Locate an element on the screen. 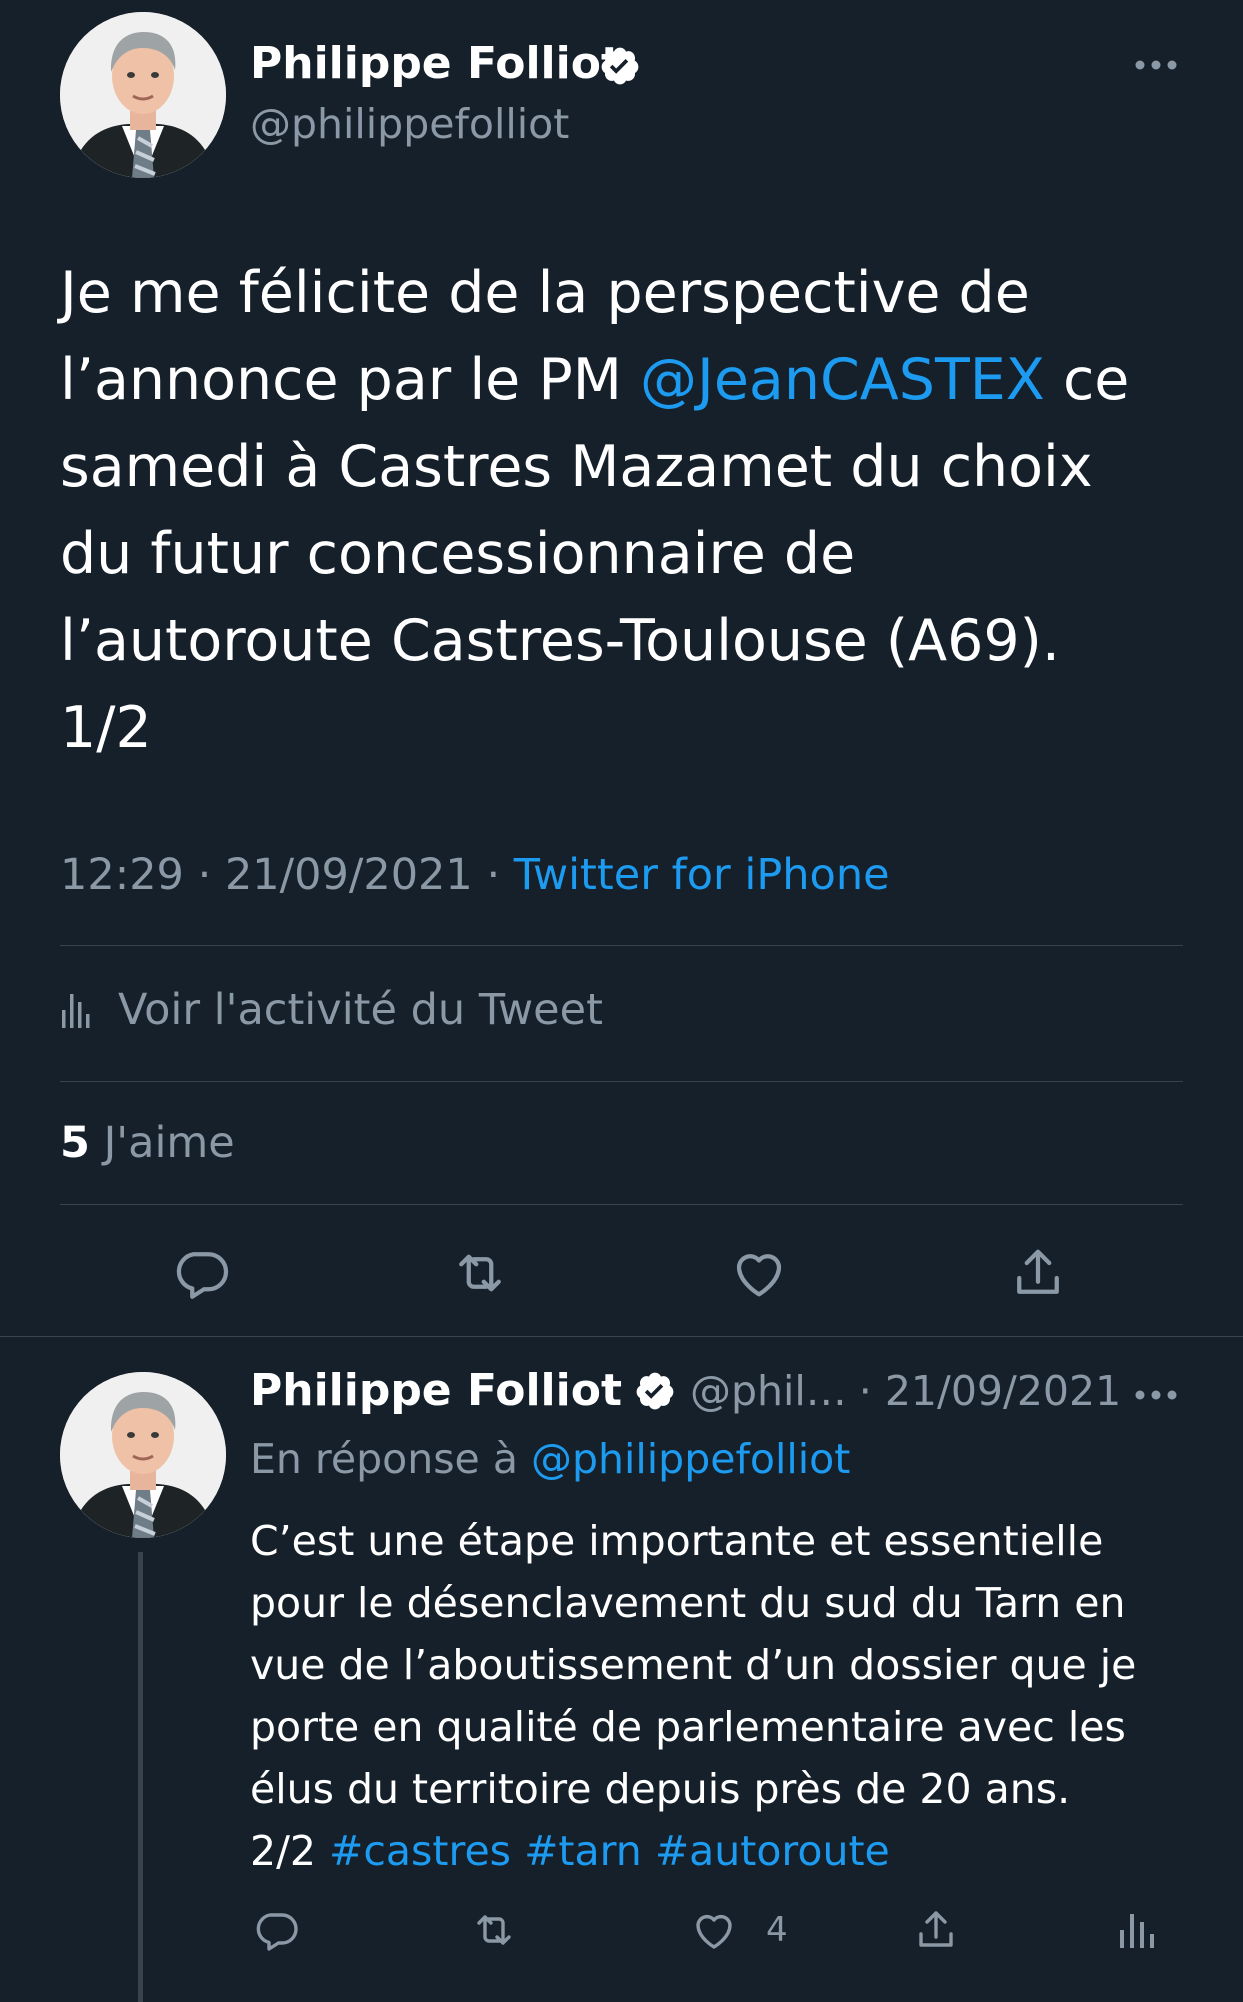 The image size is (1243, 2002). tweet-time: 12:29 is located at coordinates (122, 875).